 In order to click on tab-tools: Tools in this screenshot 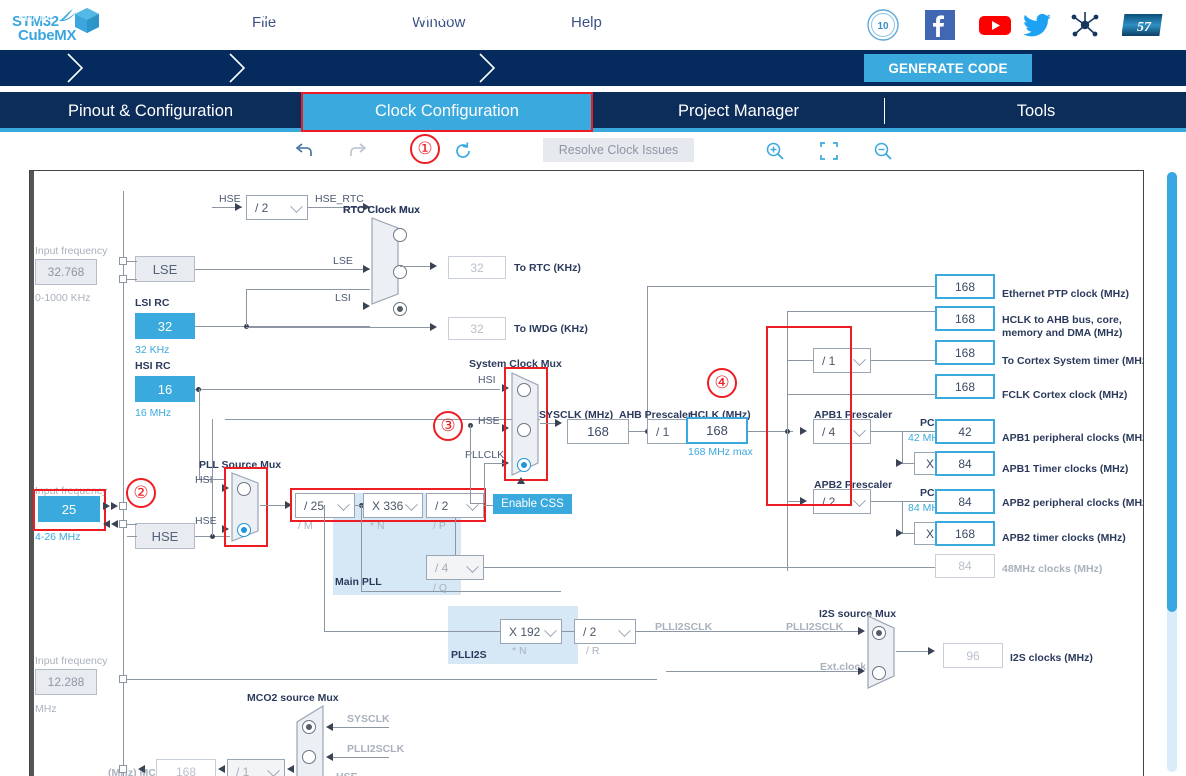, I will do `click(1036, 111)`.